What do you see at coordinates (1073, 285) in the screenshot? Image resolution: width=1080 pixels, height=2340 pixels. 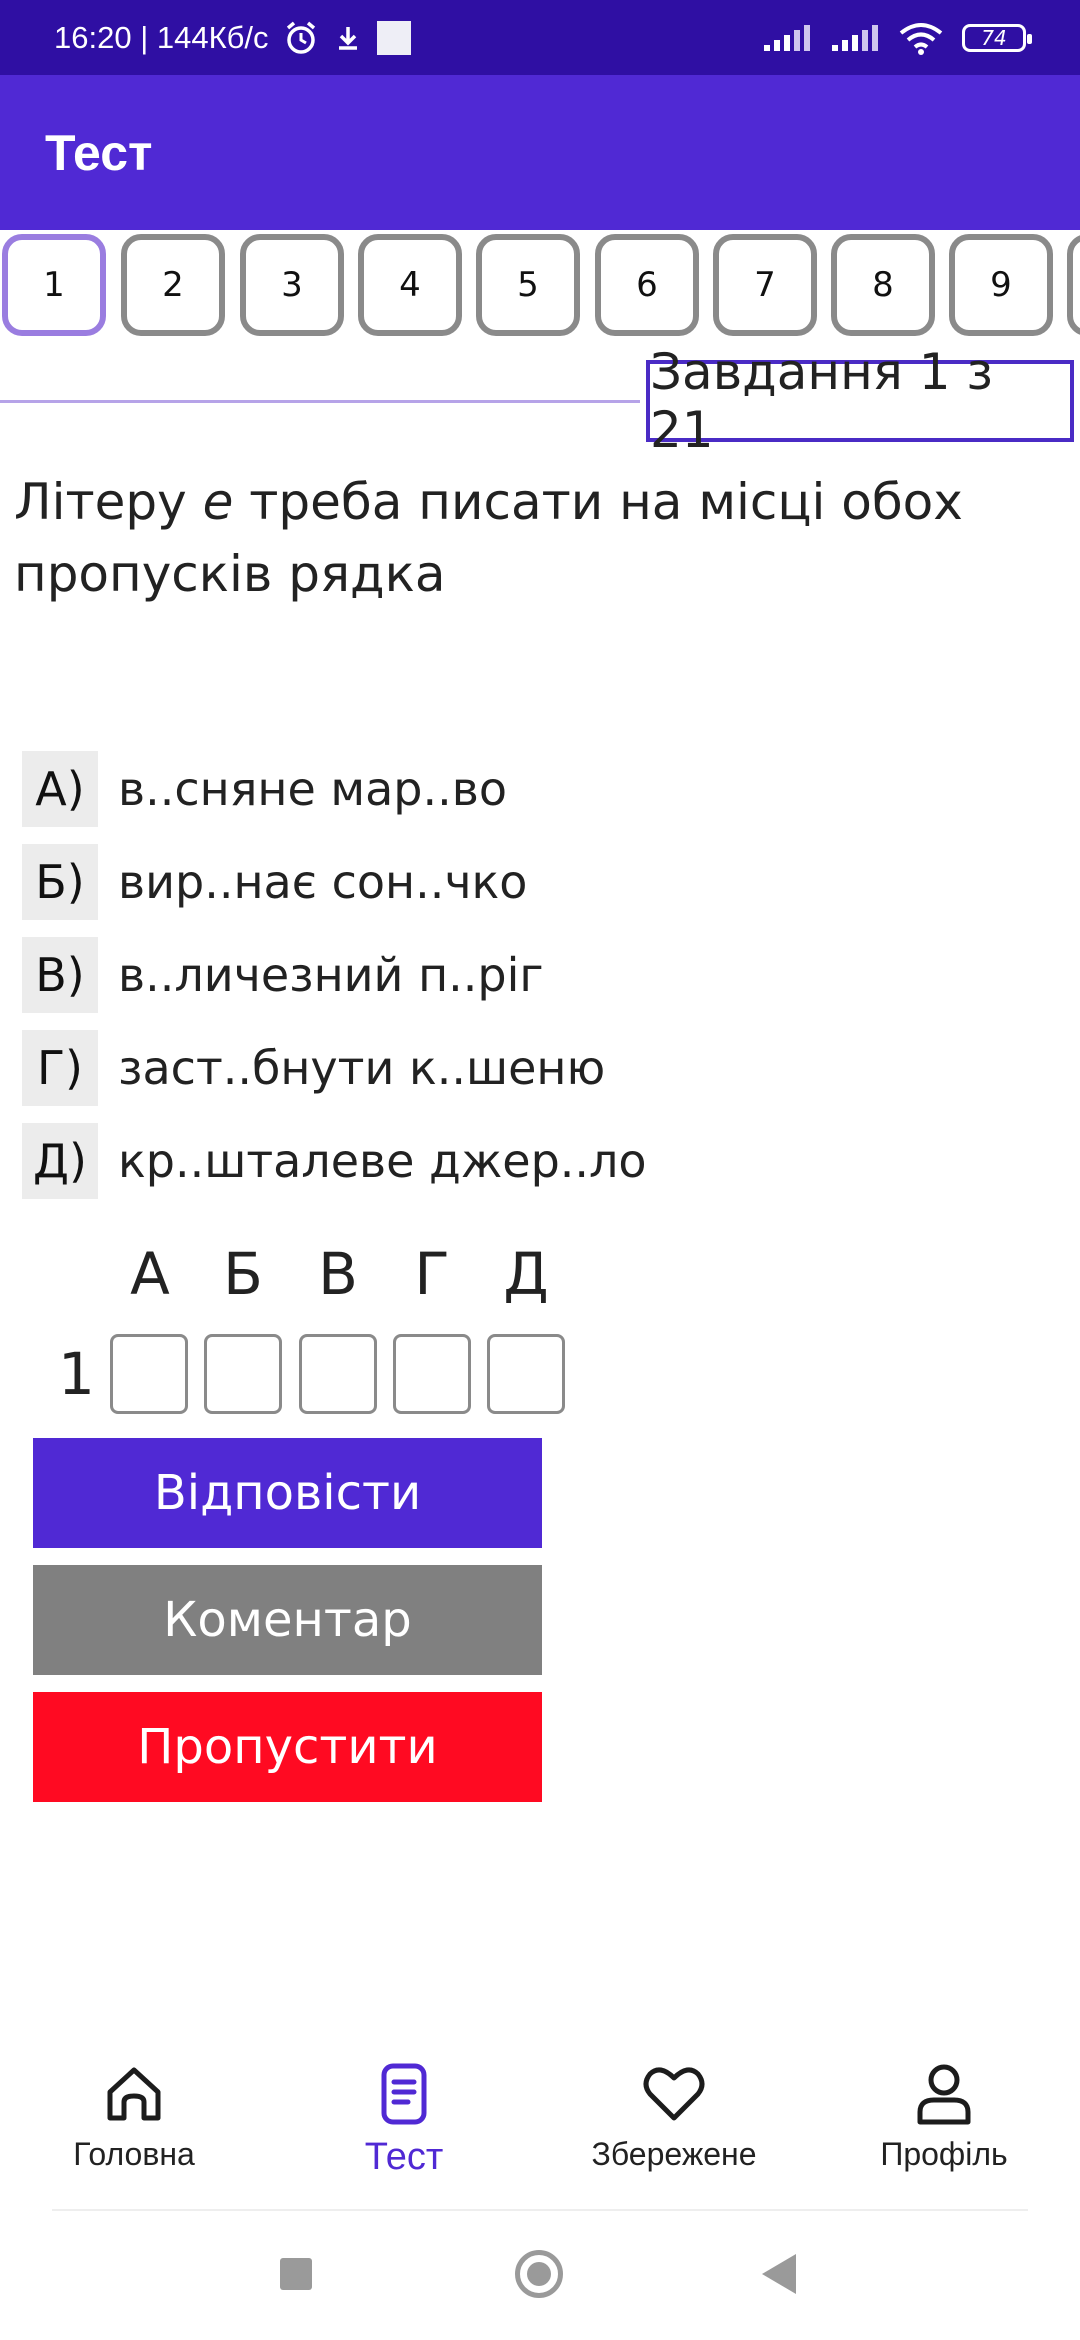 I see `question-number-partial` at bounding box center [1073, 285].